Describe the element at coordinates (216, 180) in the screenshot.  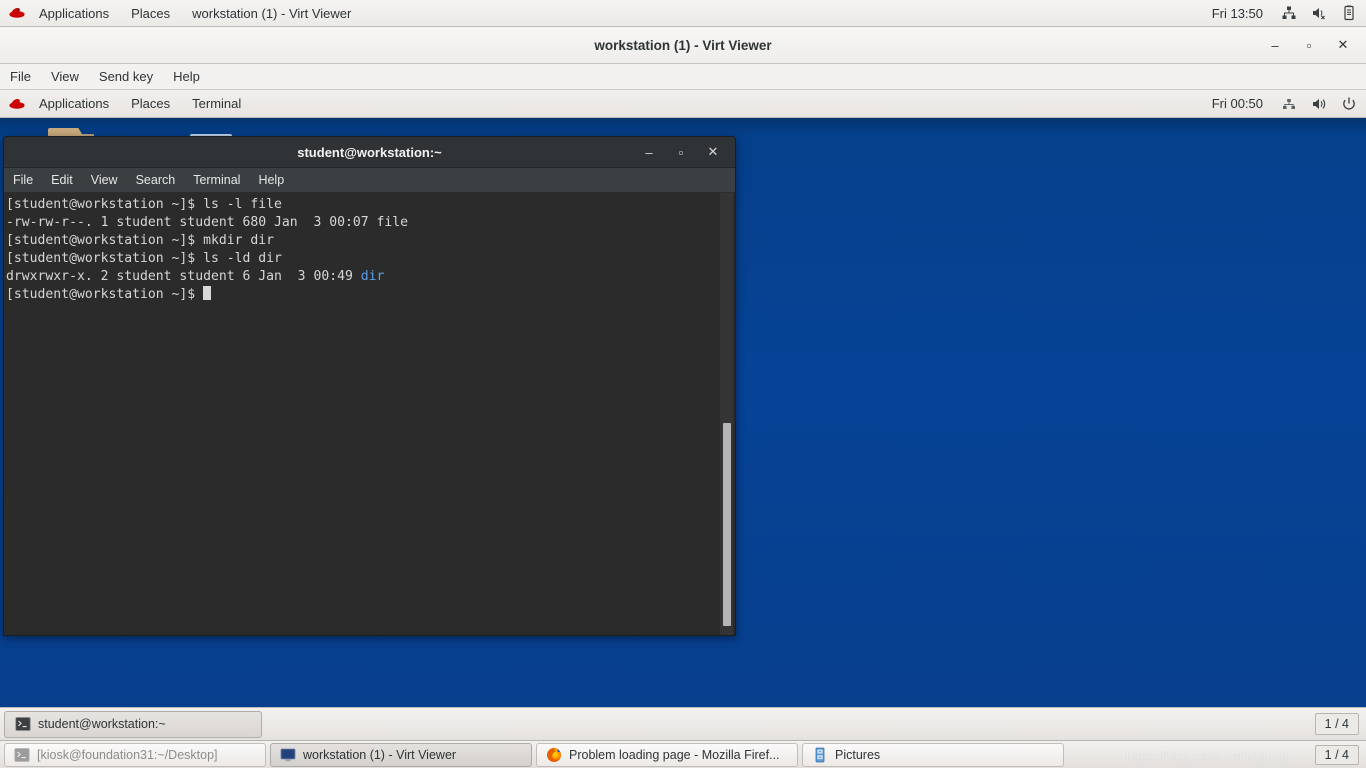
I see `terminal-menu-terminal: Terminal` at that location.